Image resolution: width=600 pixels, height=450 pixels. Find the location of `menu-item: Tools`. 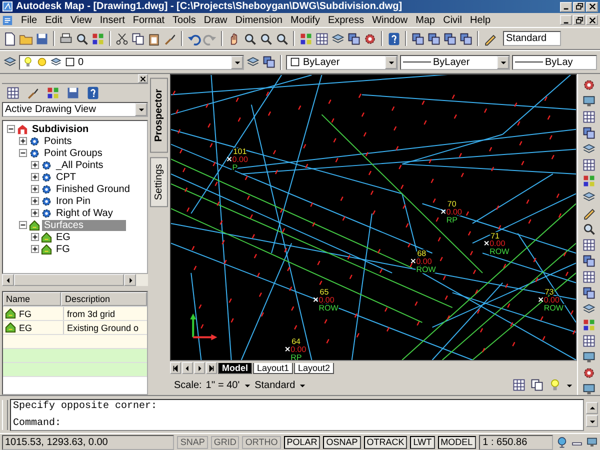

menu-item: Tools is located at coordinates (184, 20).